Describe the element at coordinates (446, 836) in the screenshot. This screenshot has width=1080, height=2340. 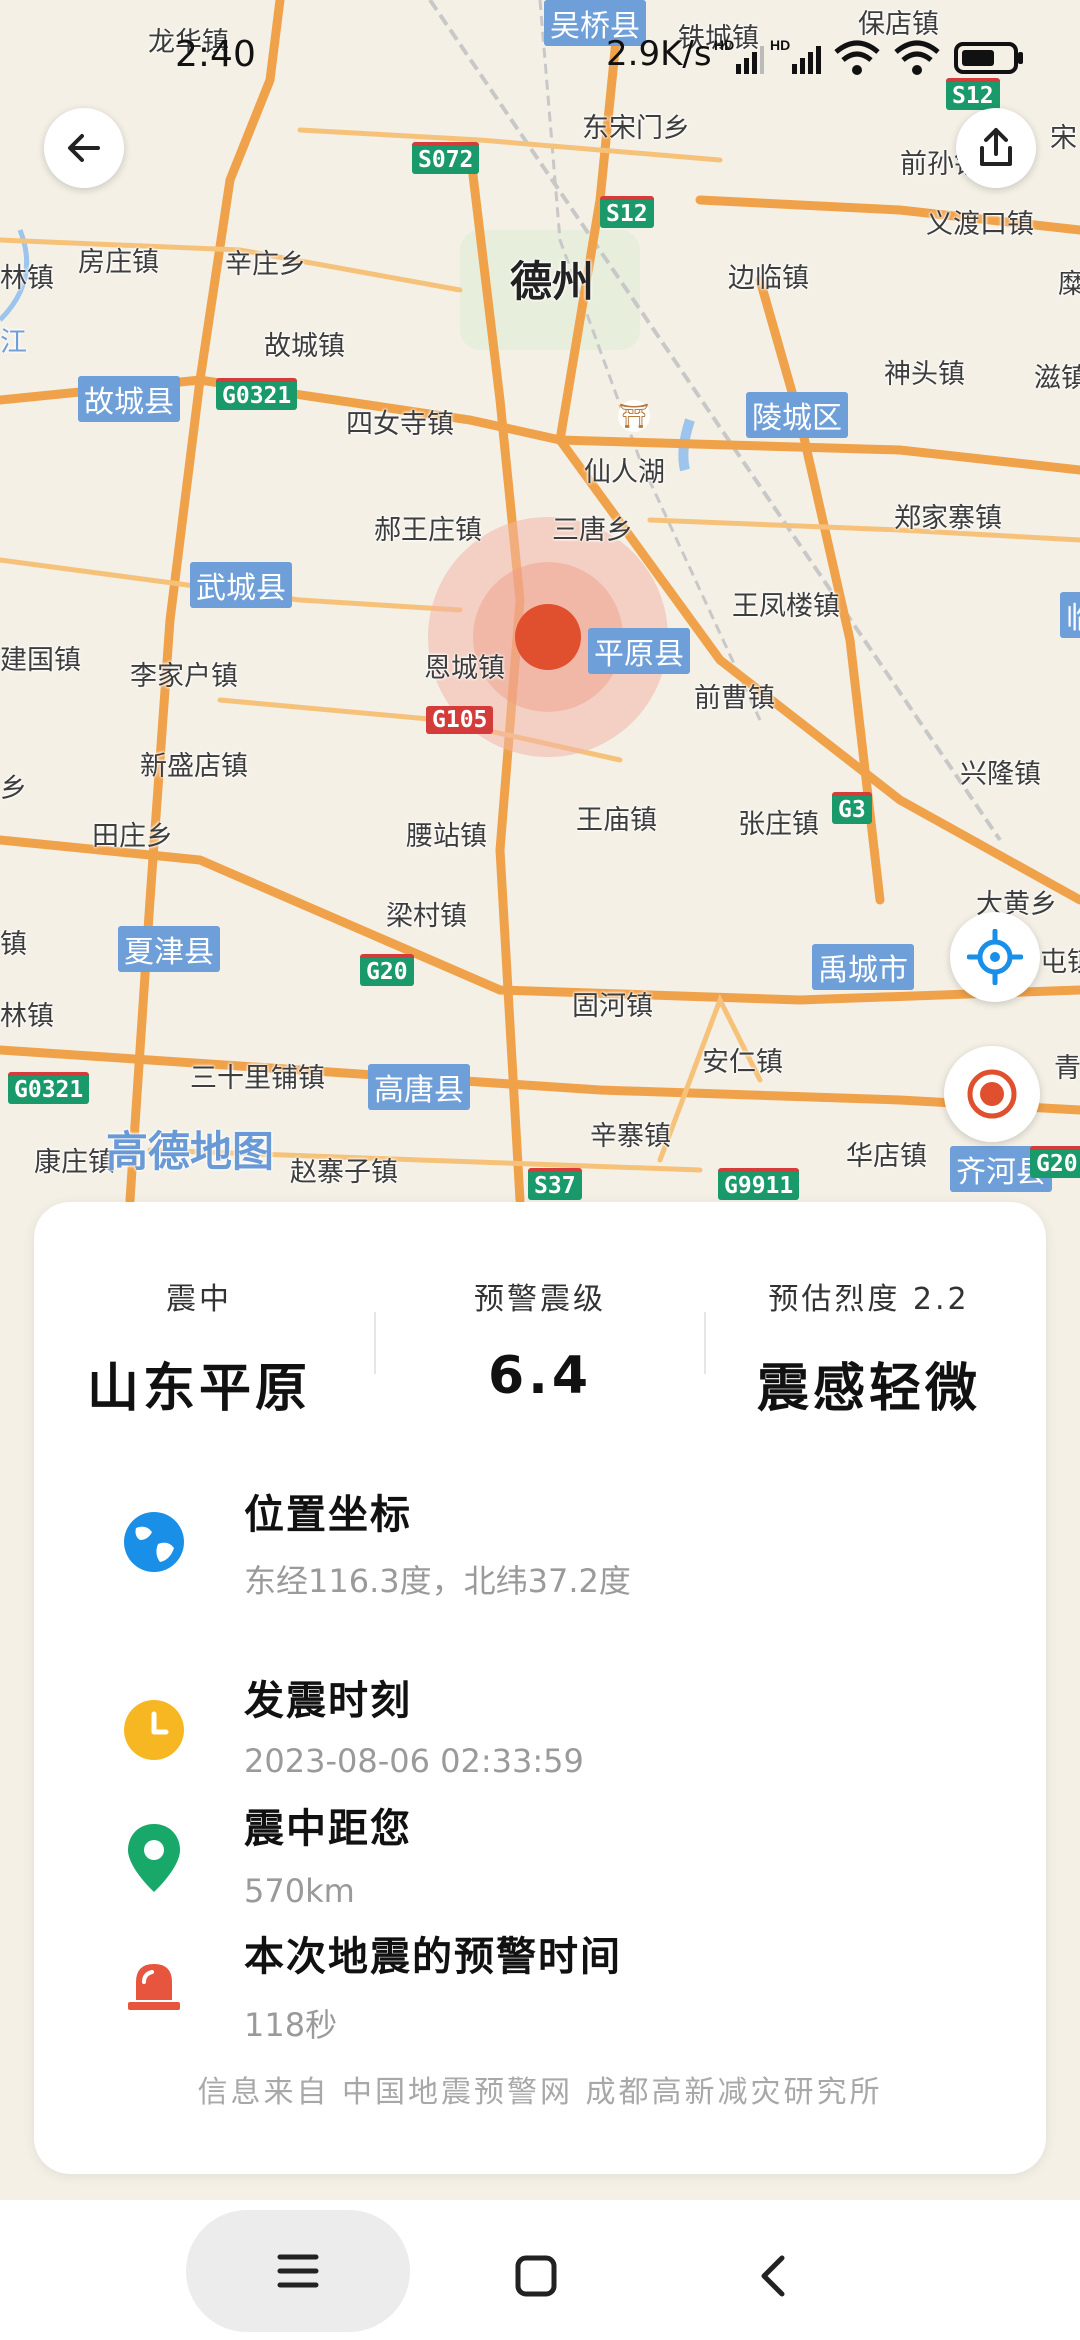
I see `map-label: 腰站镇` at that location.